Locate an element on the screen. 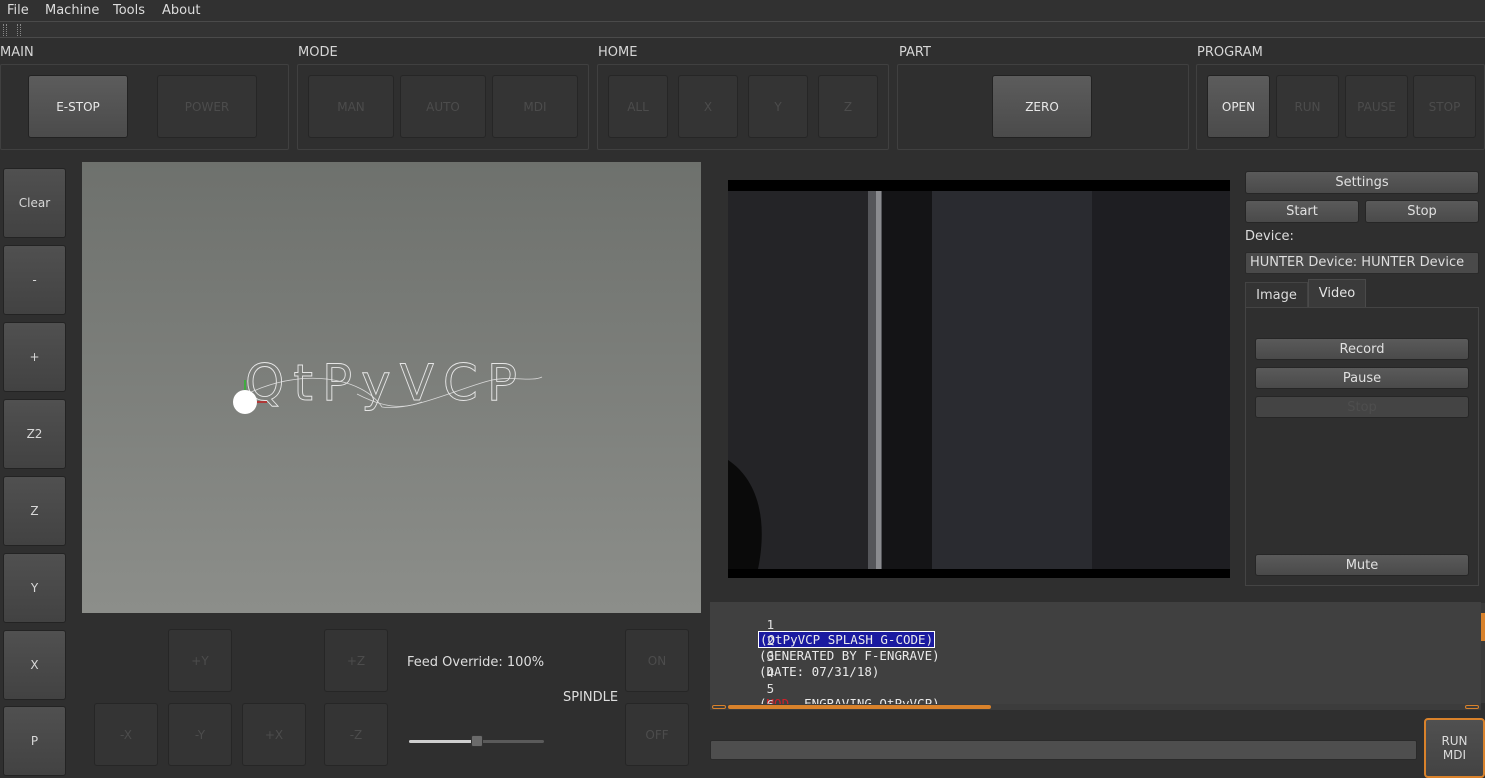  part-group-title: PART is located at coordinates (915, 52).